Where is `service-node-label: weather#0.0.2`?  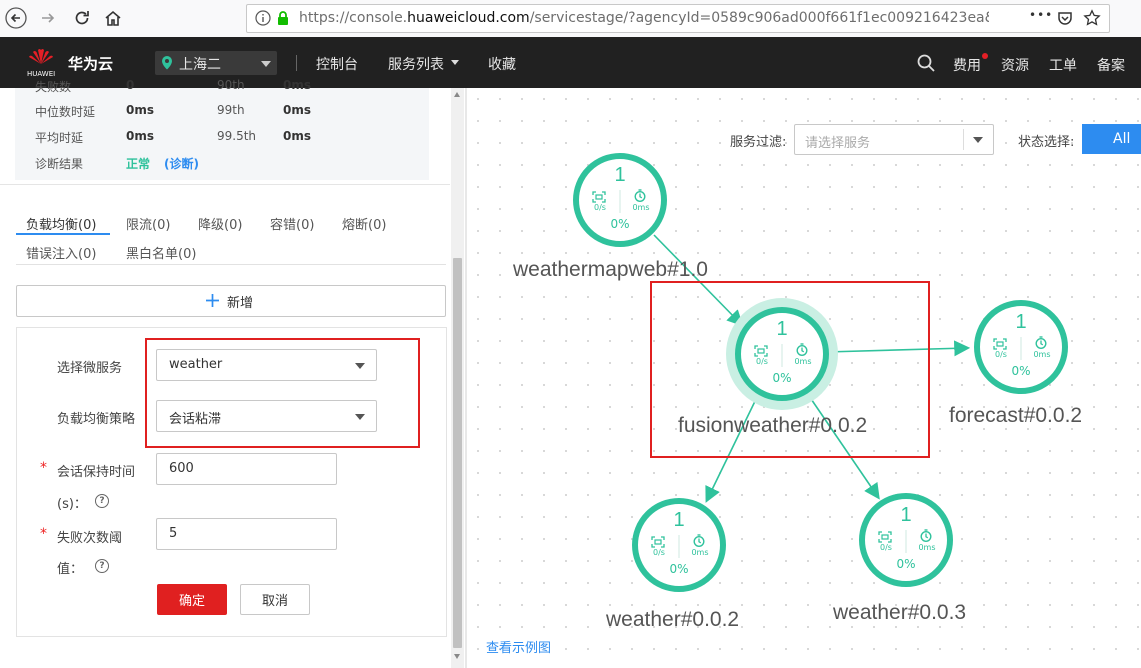 service-node-label: weather#0.0.2 is located at coordinates (673, 619).